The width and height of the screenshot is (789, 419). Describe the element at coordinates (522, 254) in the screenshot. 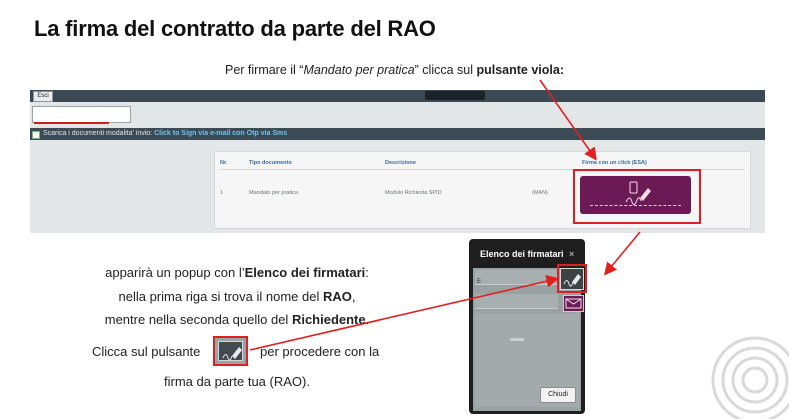

I see `popup-title: Elenco dei firmatari` at that location.